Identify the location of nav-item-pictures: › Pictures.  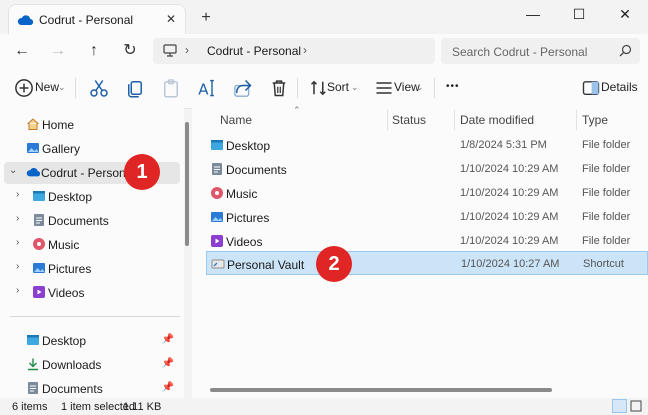
(92, 269).